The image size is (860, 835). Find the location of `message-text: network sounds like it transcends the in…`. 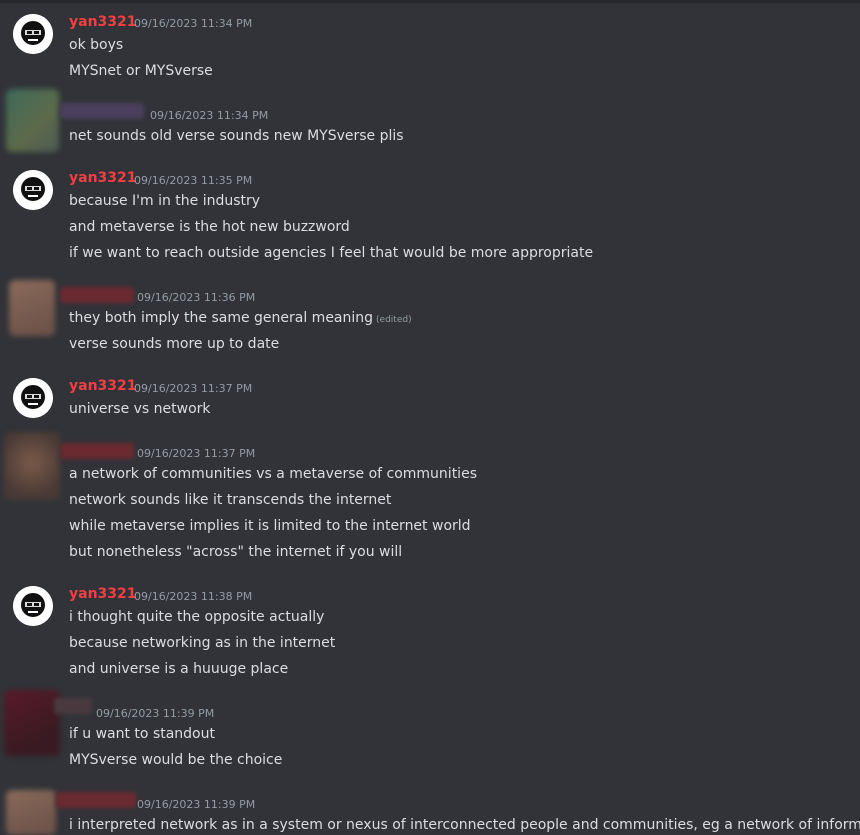

message-text: network sounds like it transcends the in… is located at coordinates (230, 500).